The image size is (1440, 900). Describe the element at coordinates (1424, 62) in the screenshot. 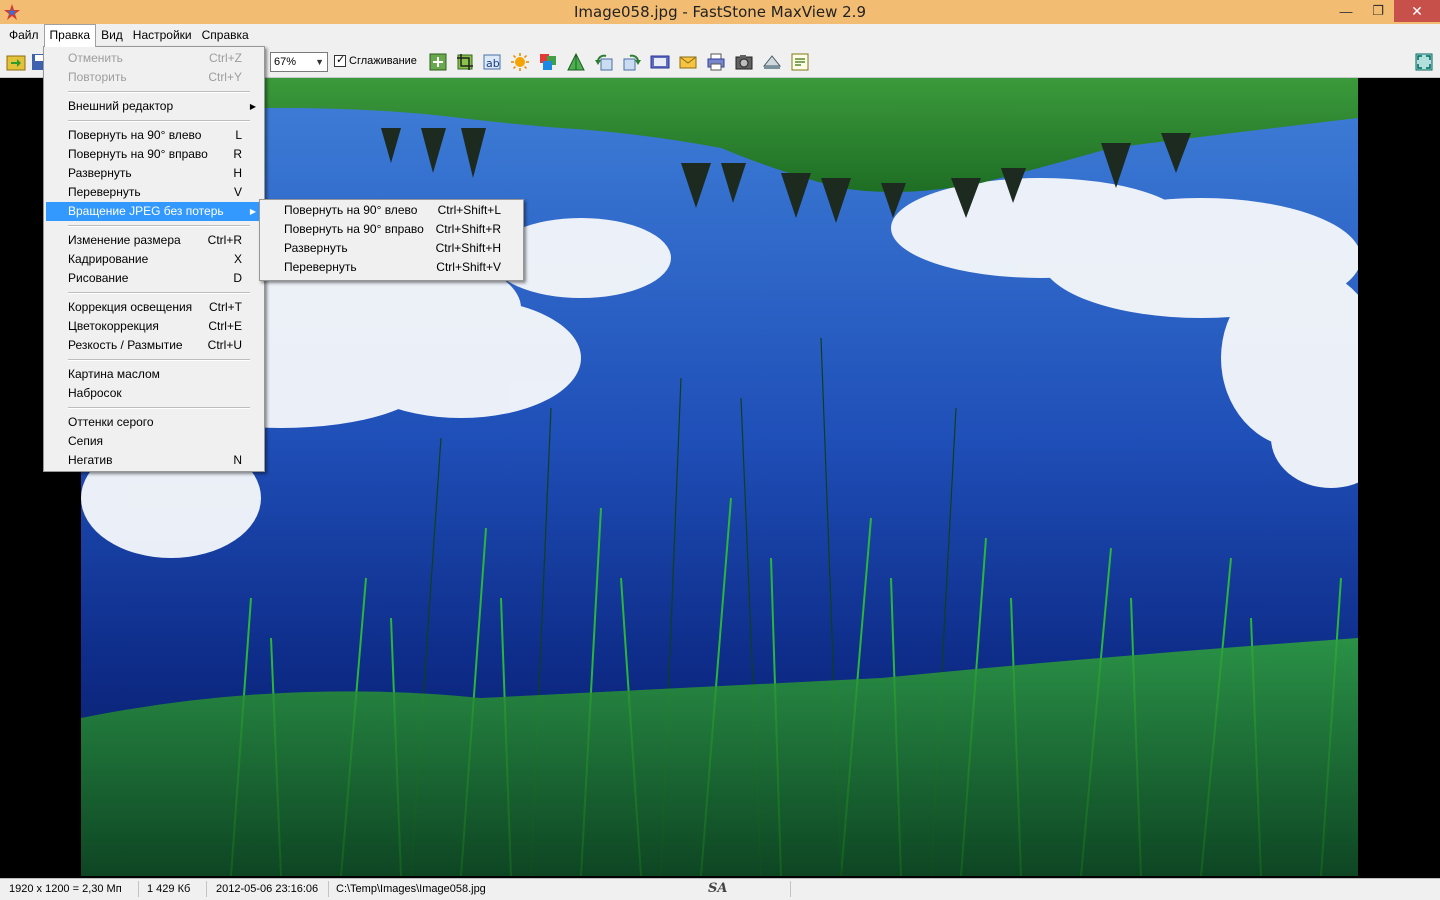

I see `fullscreen-icon` at that location.